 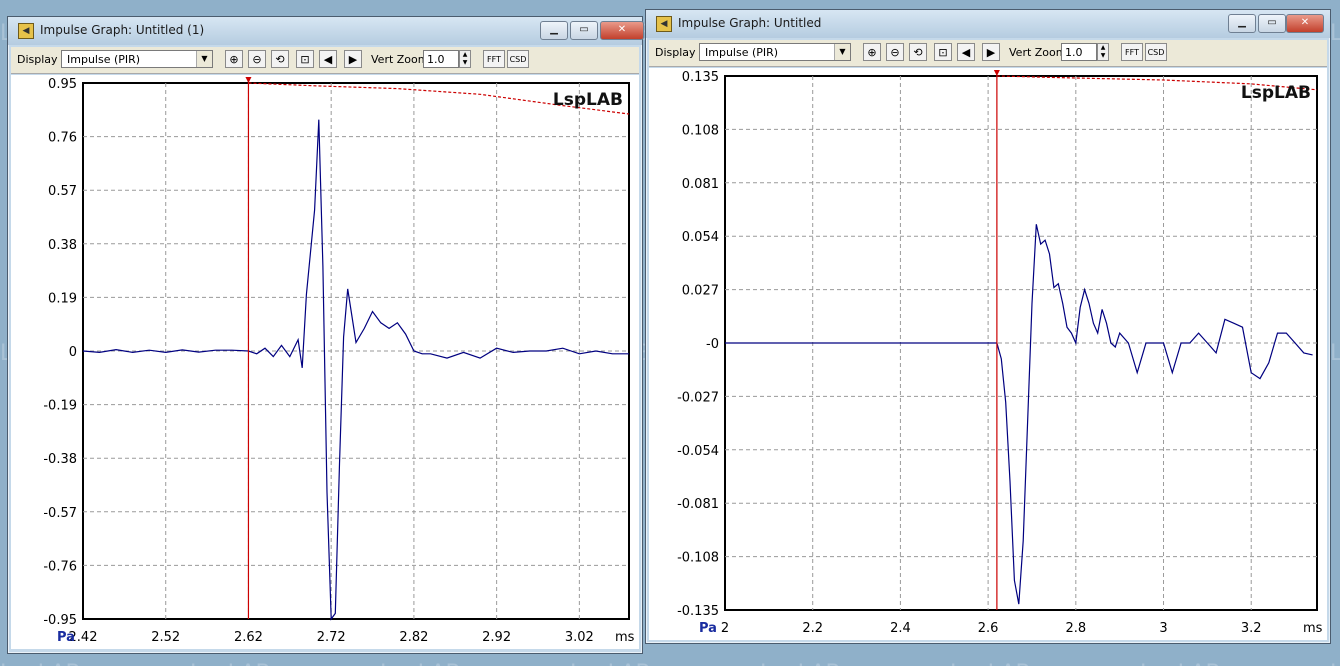 What do you see at coordinates (60, 406) in the screenshot?
I see `y-tick-label: -0.19` at bounding box center [60, 406].